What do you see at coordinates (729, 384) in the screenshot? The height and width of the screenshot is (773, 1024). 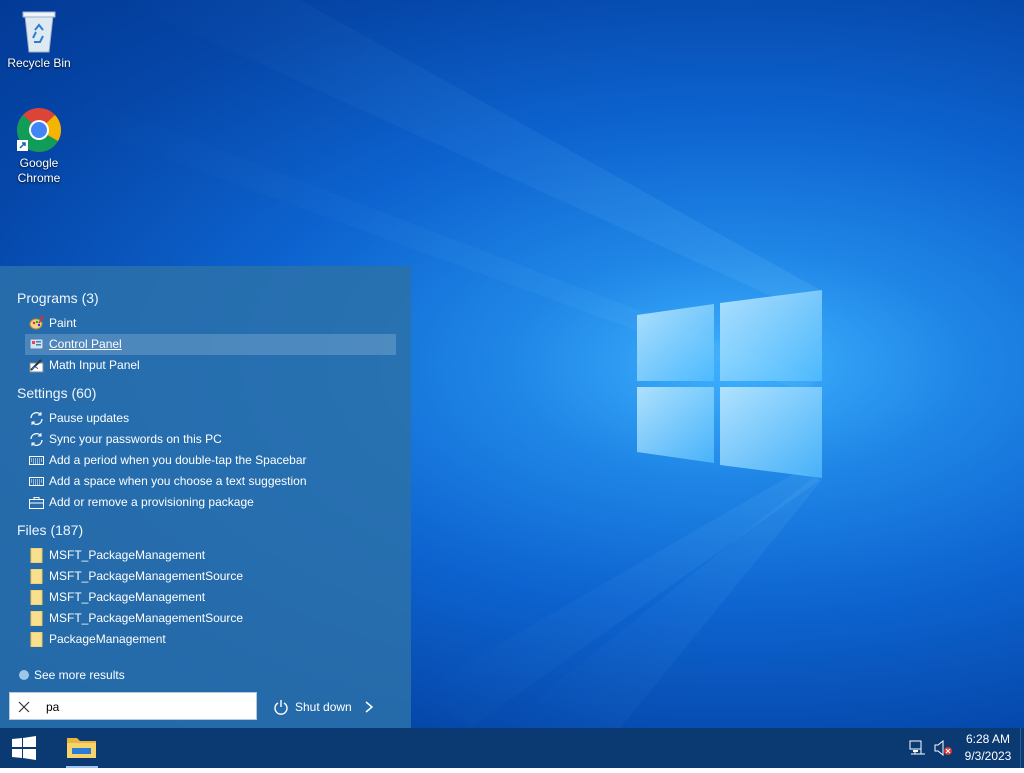 I see `windows-logo-art` at bounding box center [729, 384].